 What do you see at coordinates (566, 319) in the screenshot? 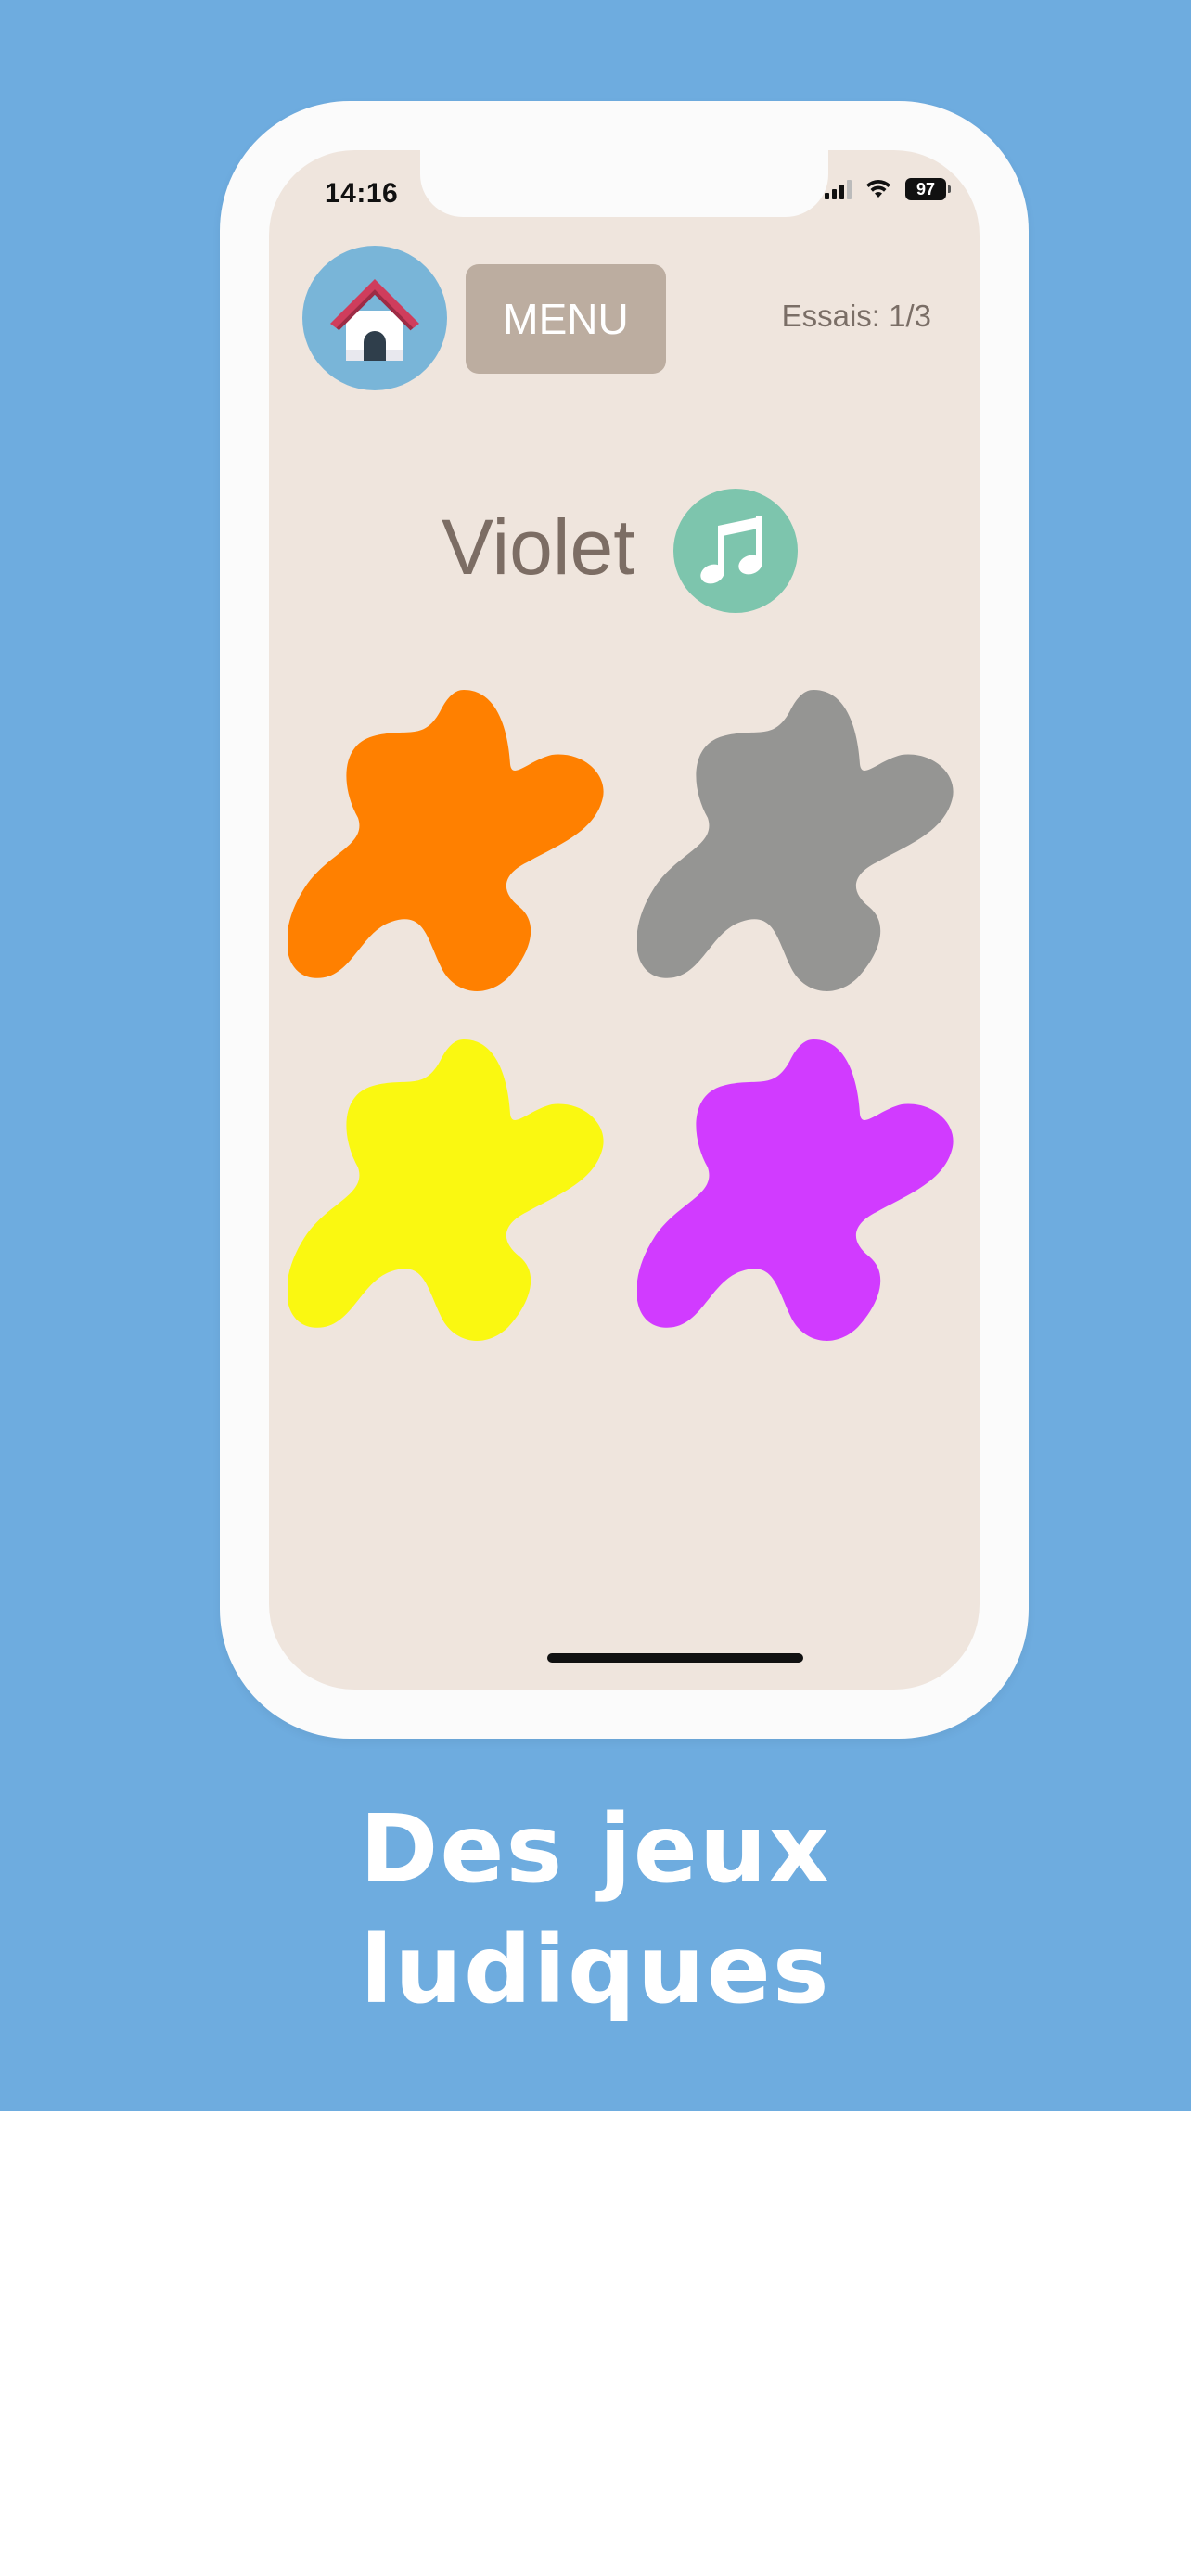
I see `menu-button: MENU` at bounding box center [566, 319].